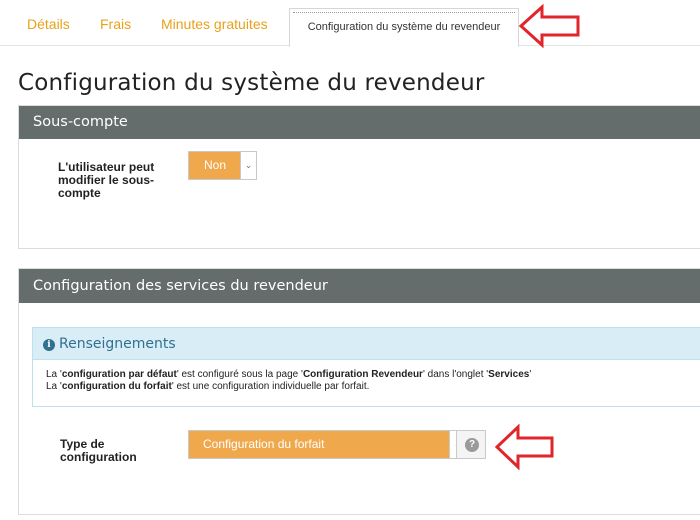 The image size is (700, 520). What do you see at coordinates (455, 374) in the screenshot?
I see `info-text: ' dans l'onglet '` at bounding box center [455, 374].